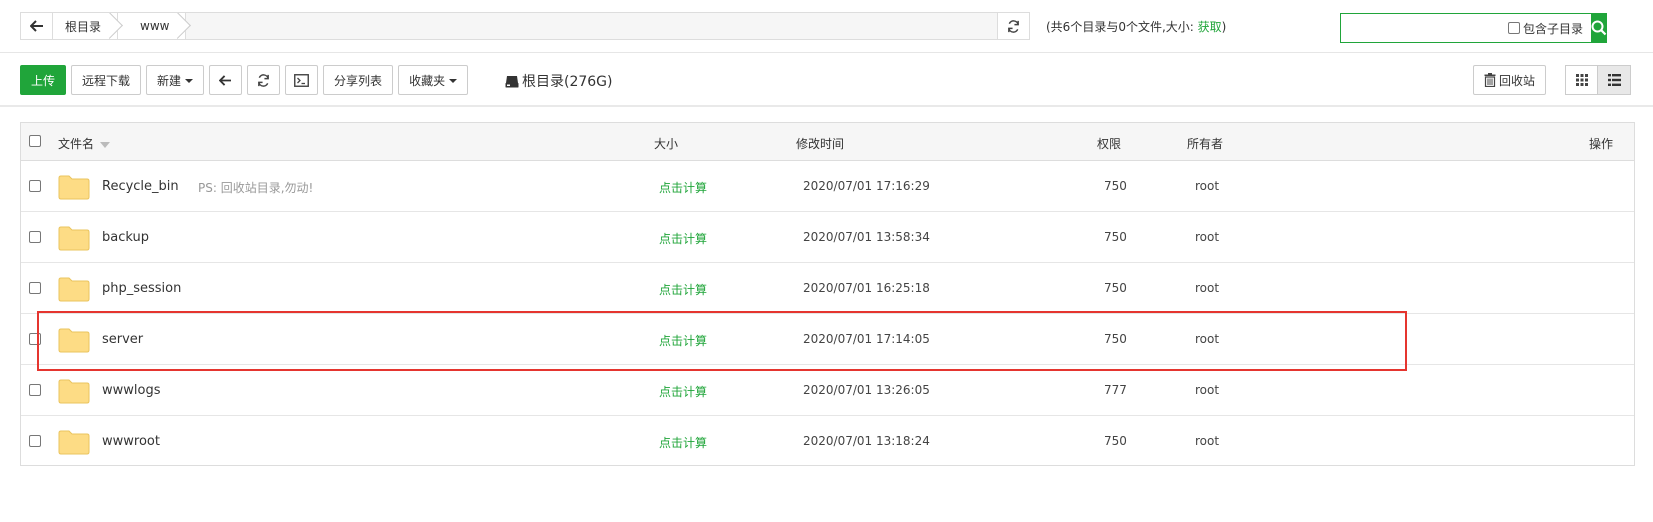  I want to click on list-view-icon, so click(1614, 80).